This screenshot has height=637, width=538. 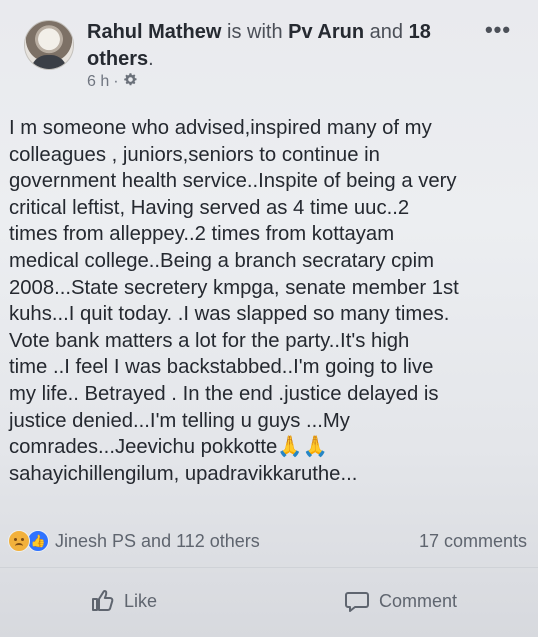 I want to click on comment-button: Comment, so click(x=400, y=601).